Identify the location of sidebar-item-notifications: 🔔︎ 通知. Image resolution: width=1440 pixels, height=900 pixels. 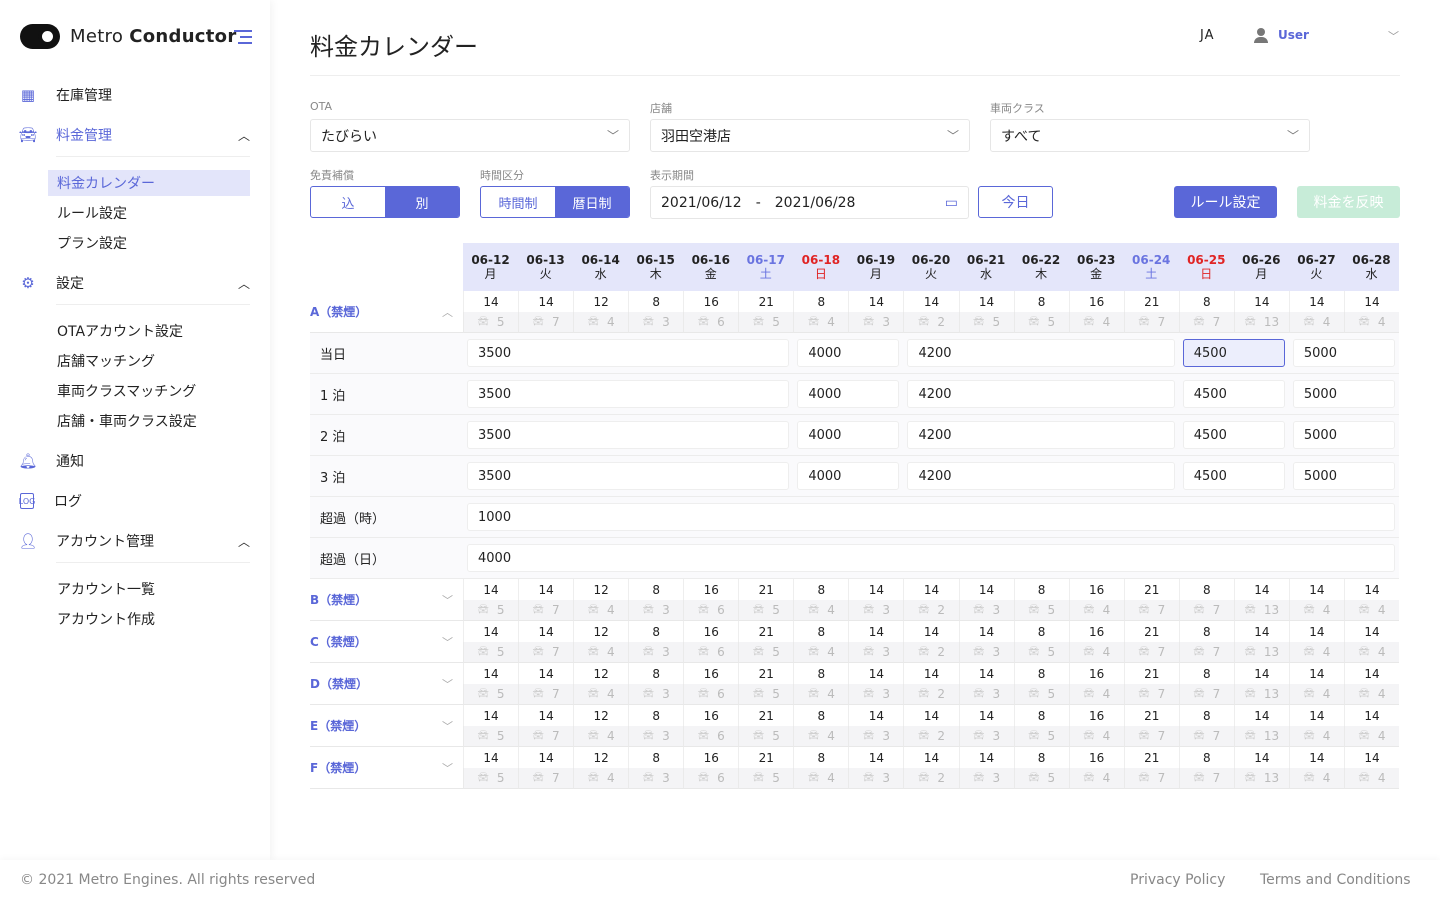
(134, 461).